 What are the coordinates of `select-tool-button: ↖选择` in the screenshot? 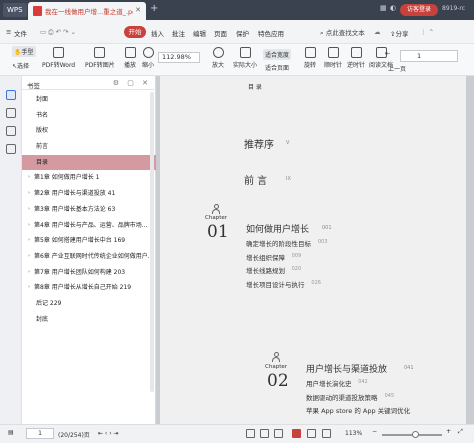 It's located at (20, 65).